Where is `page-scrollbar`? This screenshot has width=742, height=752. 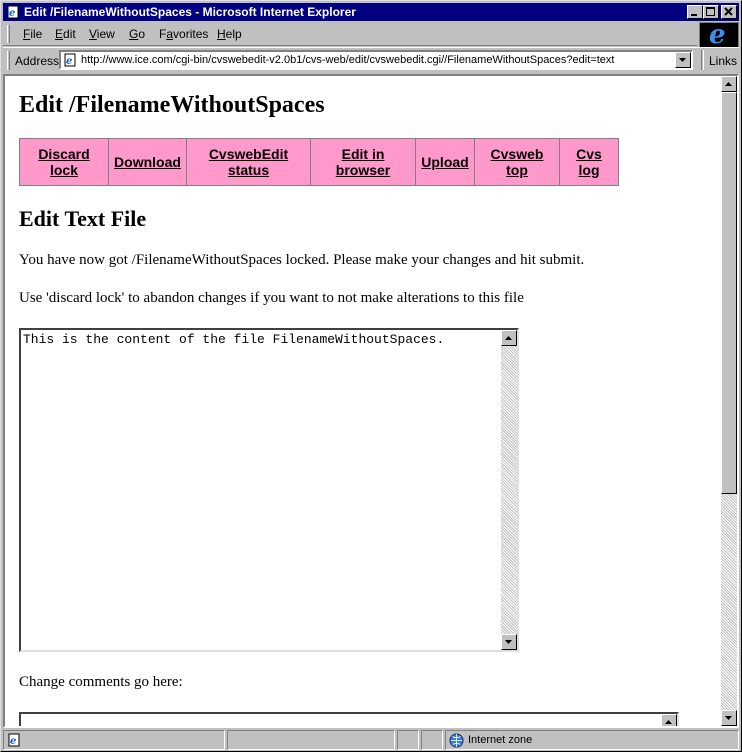
page-scrollbar is located at coordinates (729, 401).